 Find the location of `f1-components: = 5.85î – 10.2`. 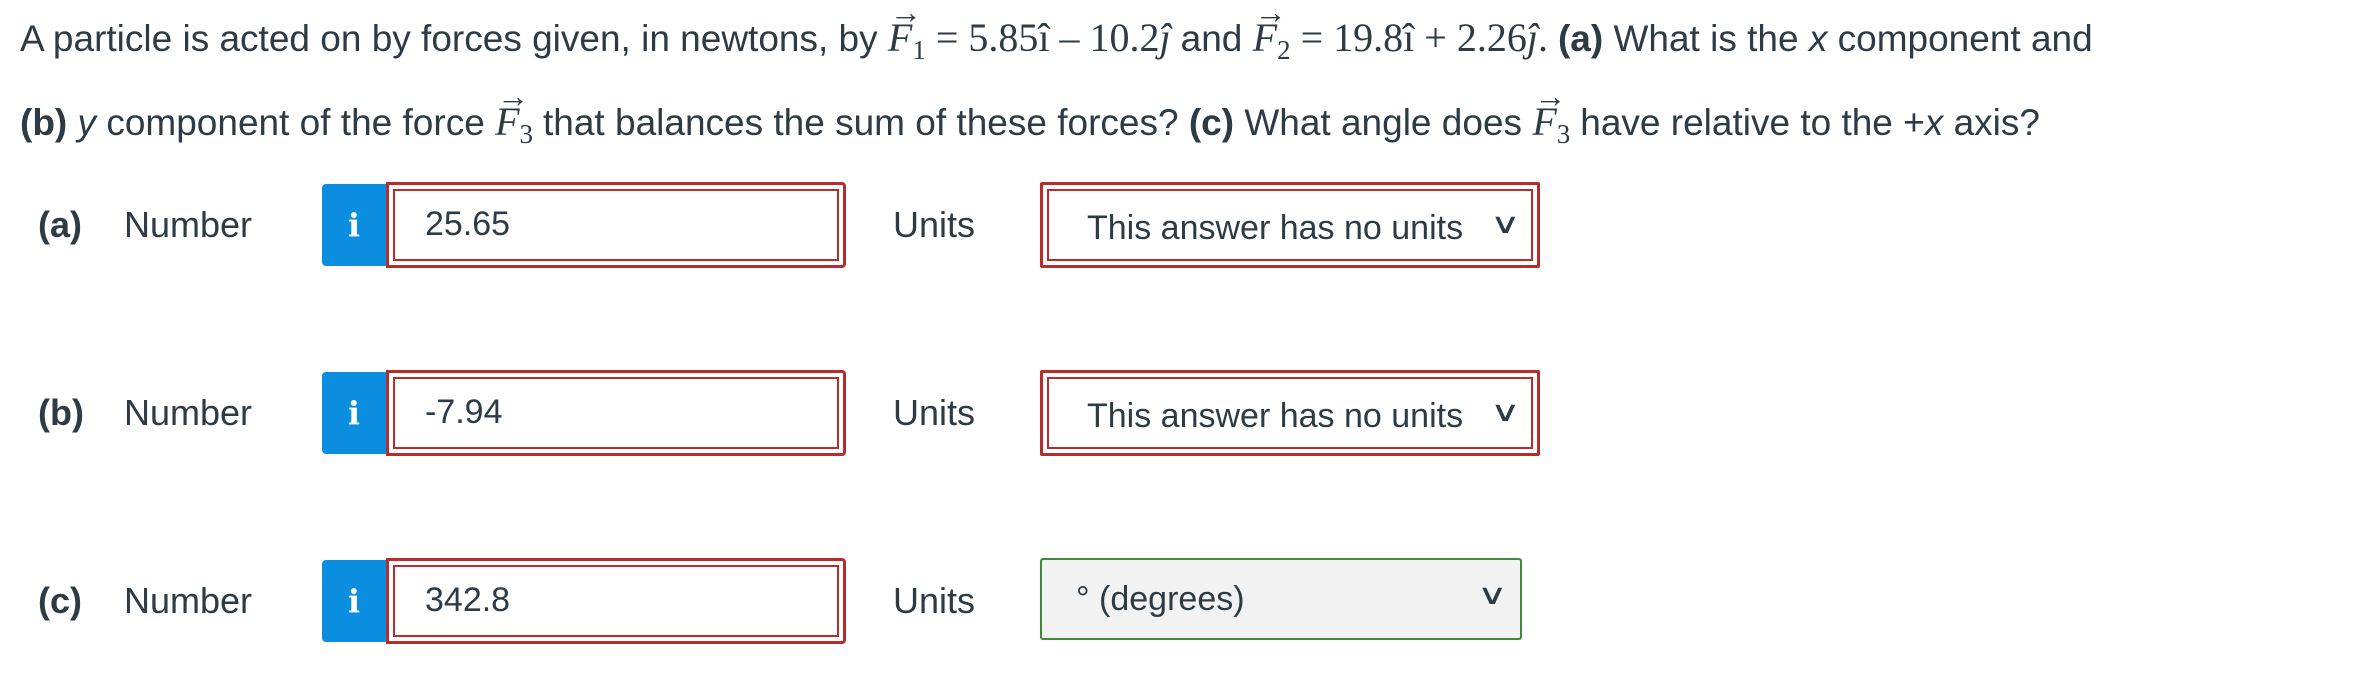

f1-components: = 5.85î – 10.2 is located at coordinates (1047, 37).